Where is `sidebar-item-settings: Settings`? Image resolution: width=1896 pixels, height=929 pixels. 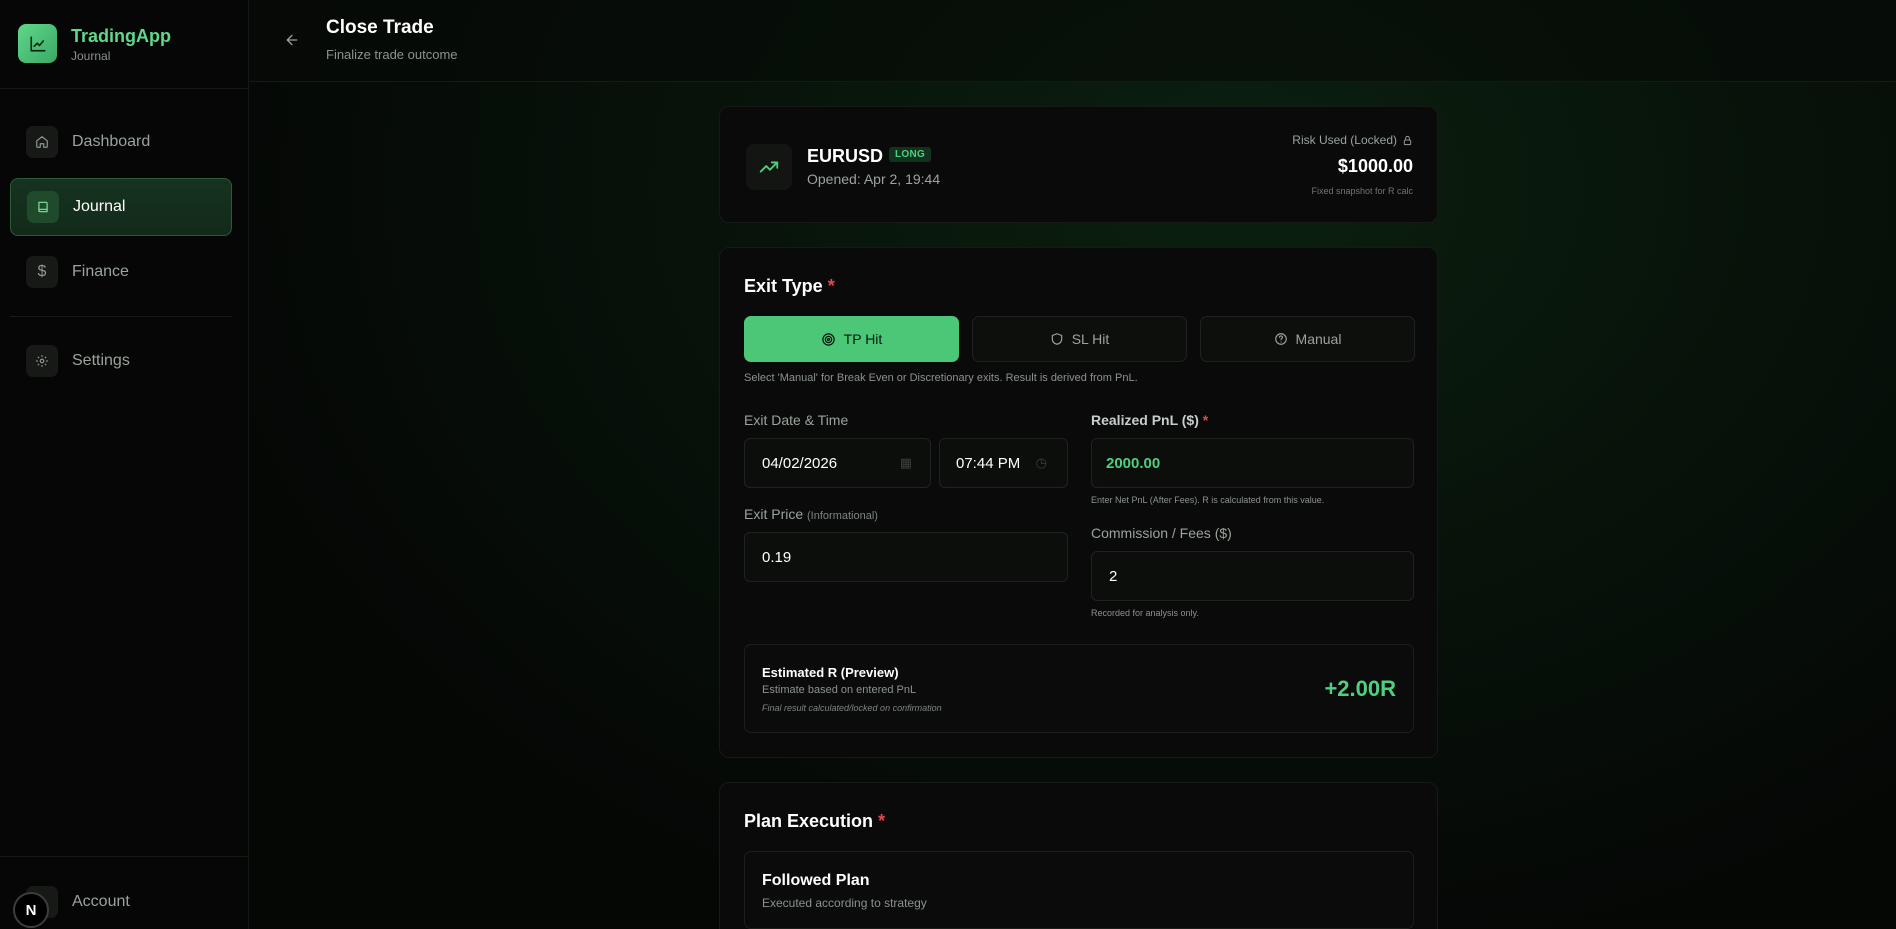
sidebar-item-settings: Settings is located at coordinates (121, 361).